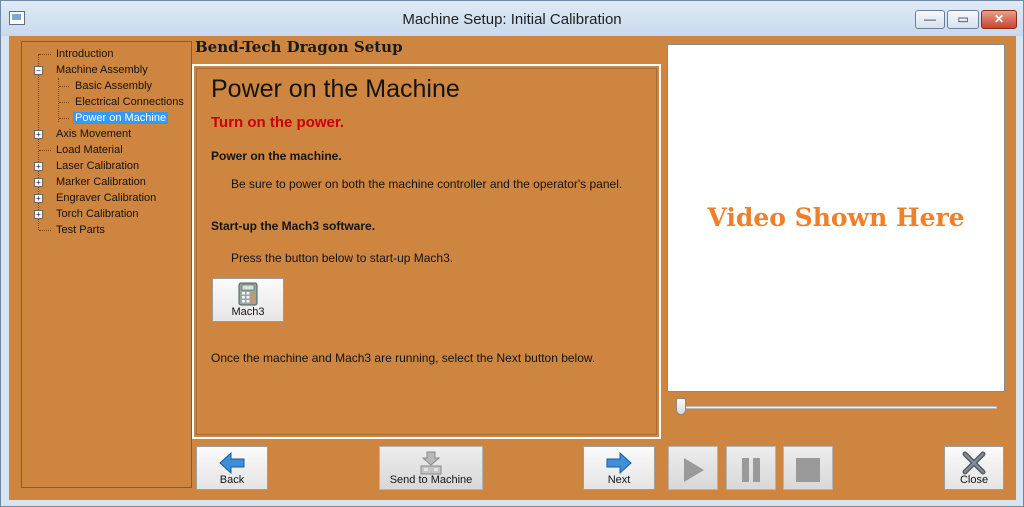  What do you see at coordinates (232, 463) in the screenshot?
I see `arrow-left-icon` at bounding box center [232, 463].